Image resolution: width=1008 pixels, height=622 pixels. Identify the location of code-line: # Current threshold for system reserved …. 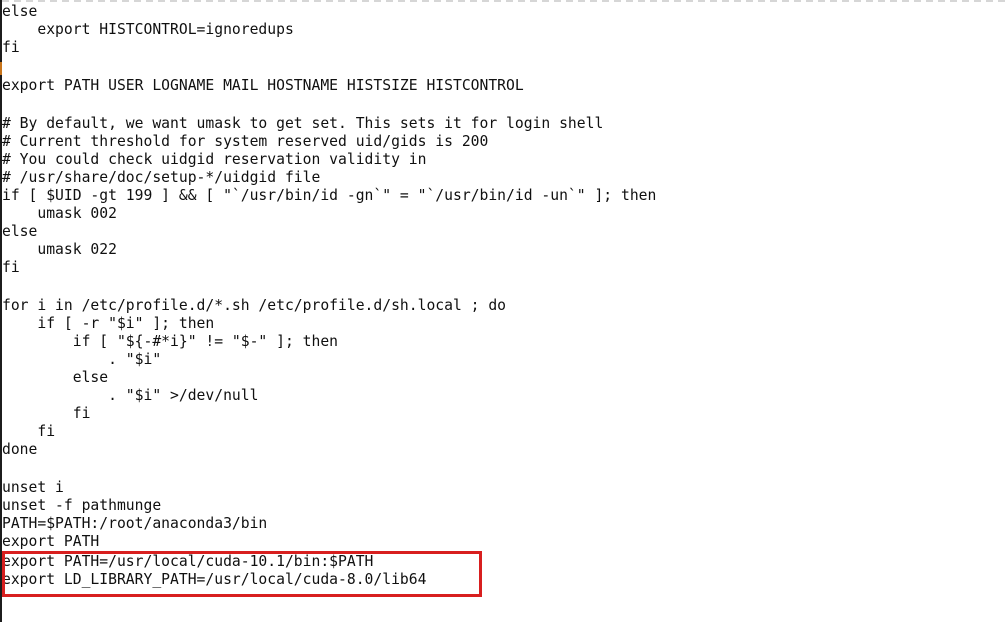
(245, 141).